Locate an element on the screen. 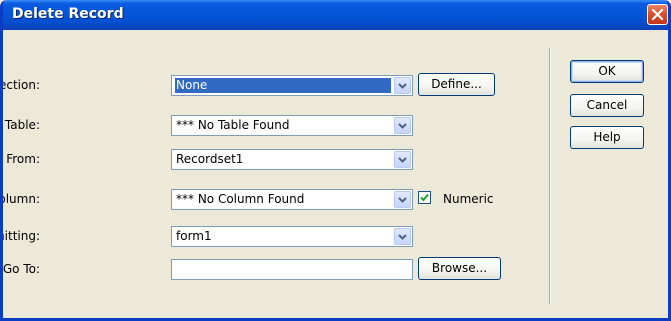  submitting-value: form1 is located at coordinates (194, 236).